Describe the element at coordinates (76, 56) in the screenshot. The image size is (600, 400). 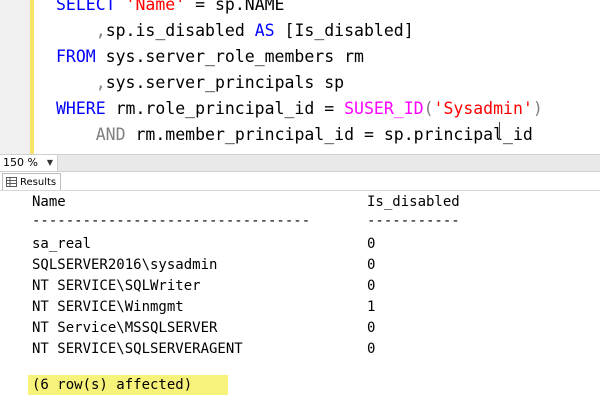
I see `keyword-from: FROM` at that location.